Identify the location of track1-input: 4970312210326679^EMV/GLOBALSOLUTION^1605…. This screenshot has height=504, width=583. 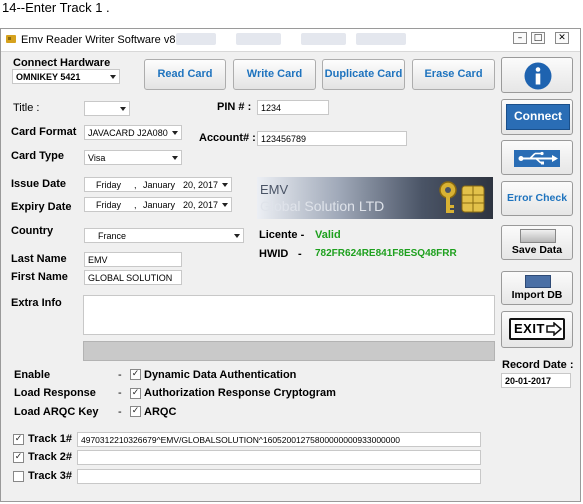
(279, 439).